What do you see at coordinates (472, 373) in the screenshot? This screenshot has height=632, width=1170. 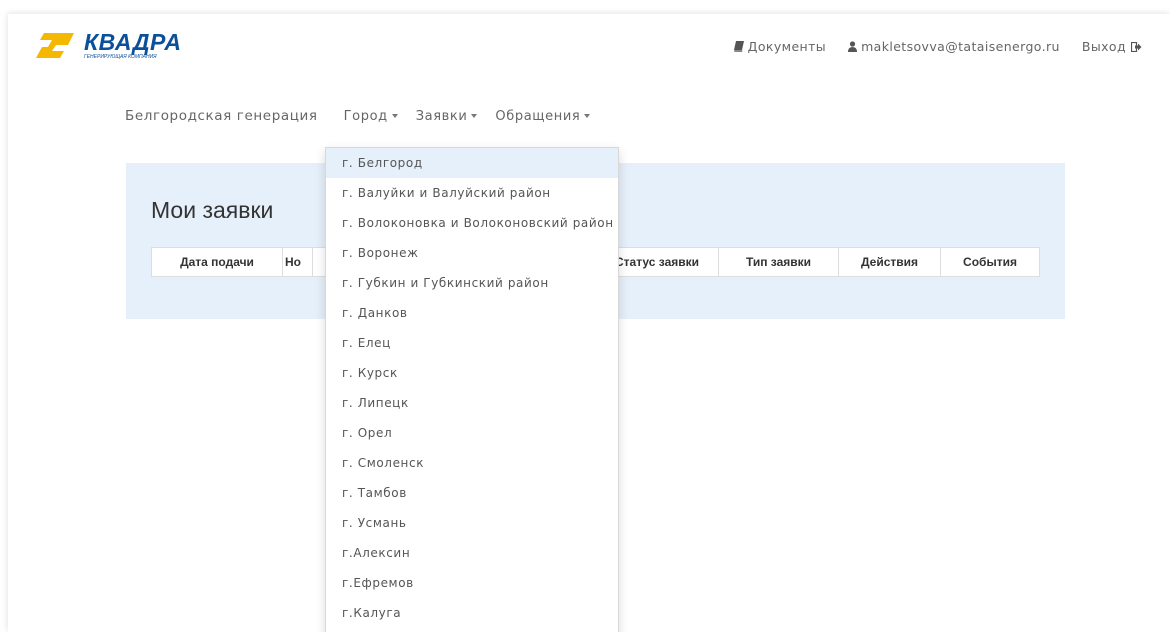 I see `city-option: г. Курск` at bounding box center [472, 373].